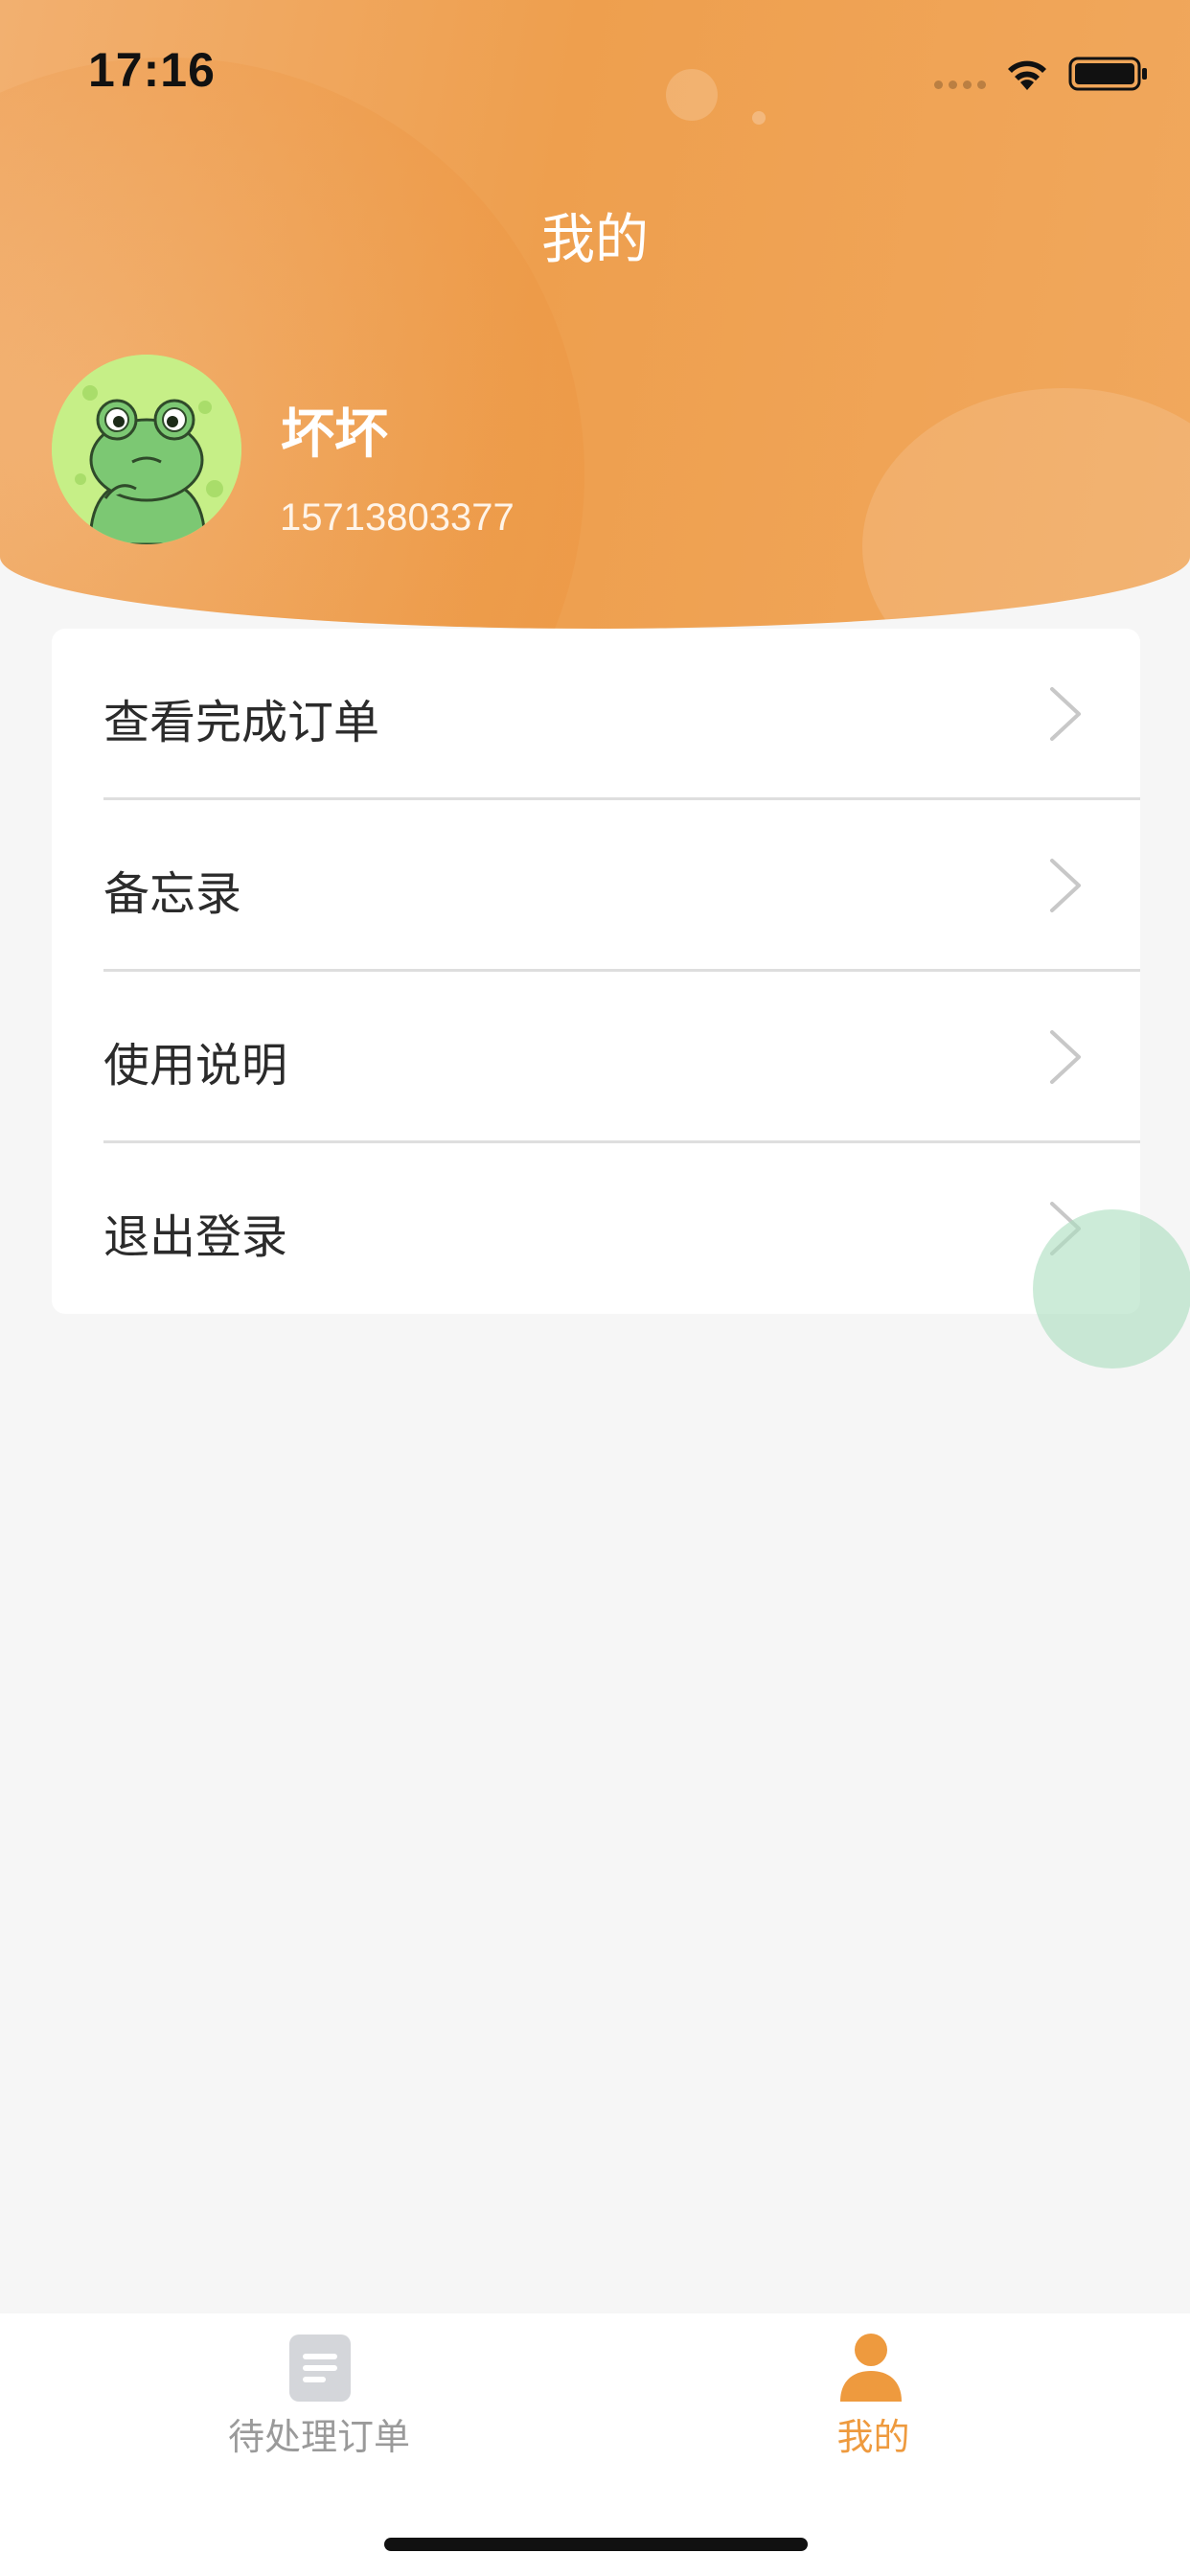  I want to click on avatar, so click(147, 449).